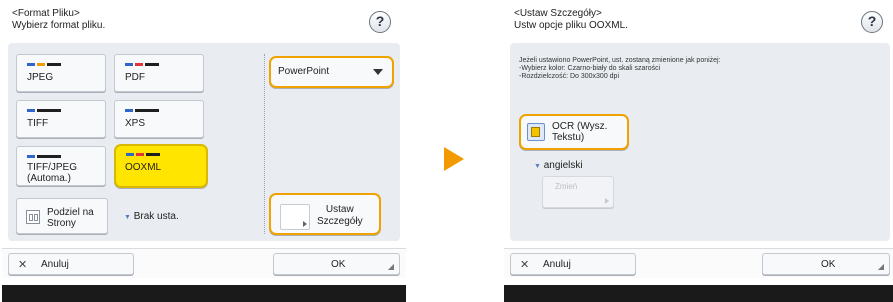  I want to click on format-label: XPS, so click(135, 123).